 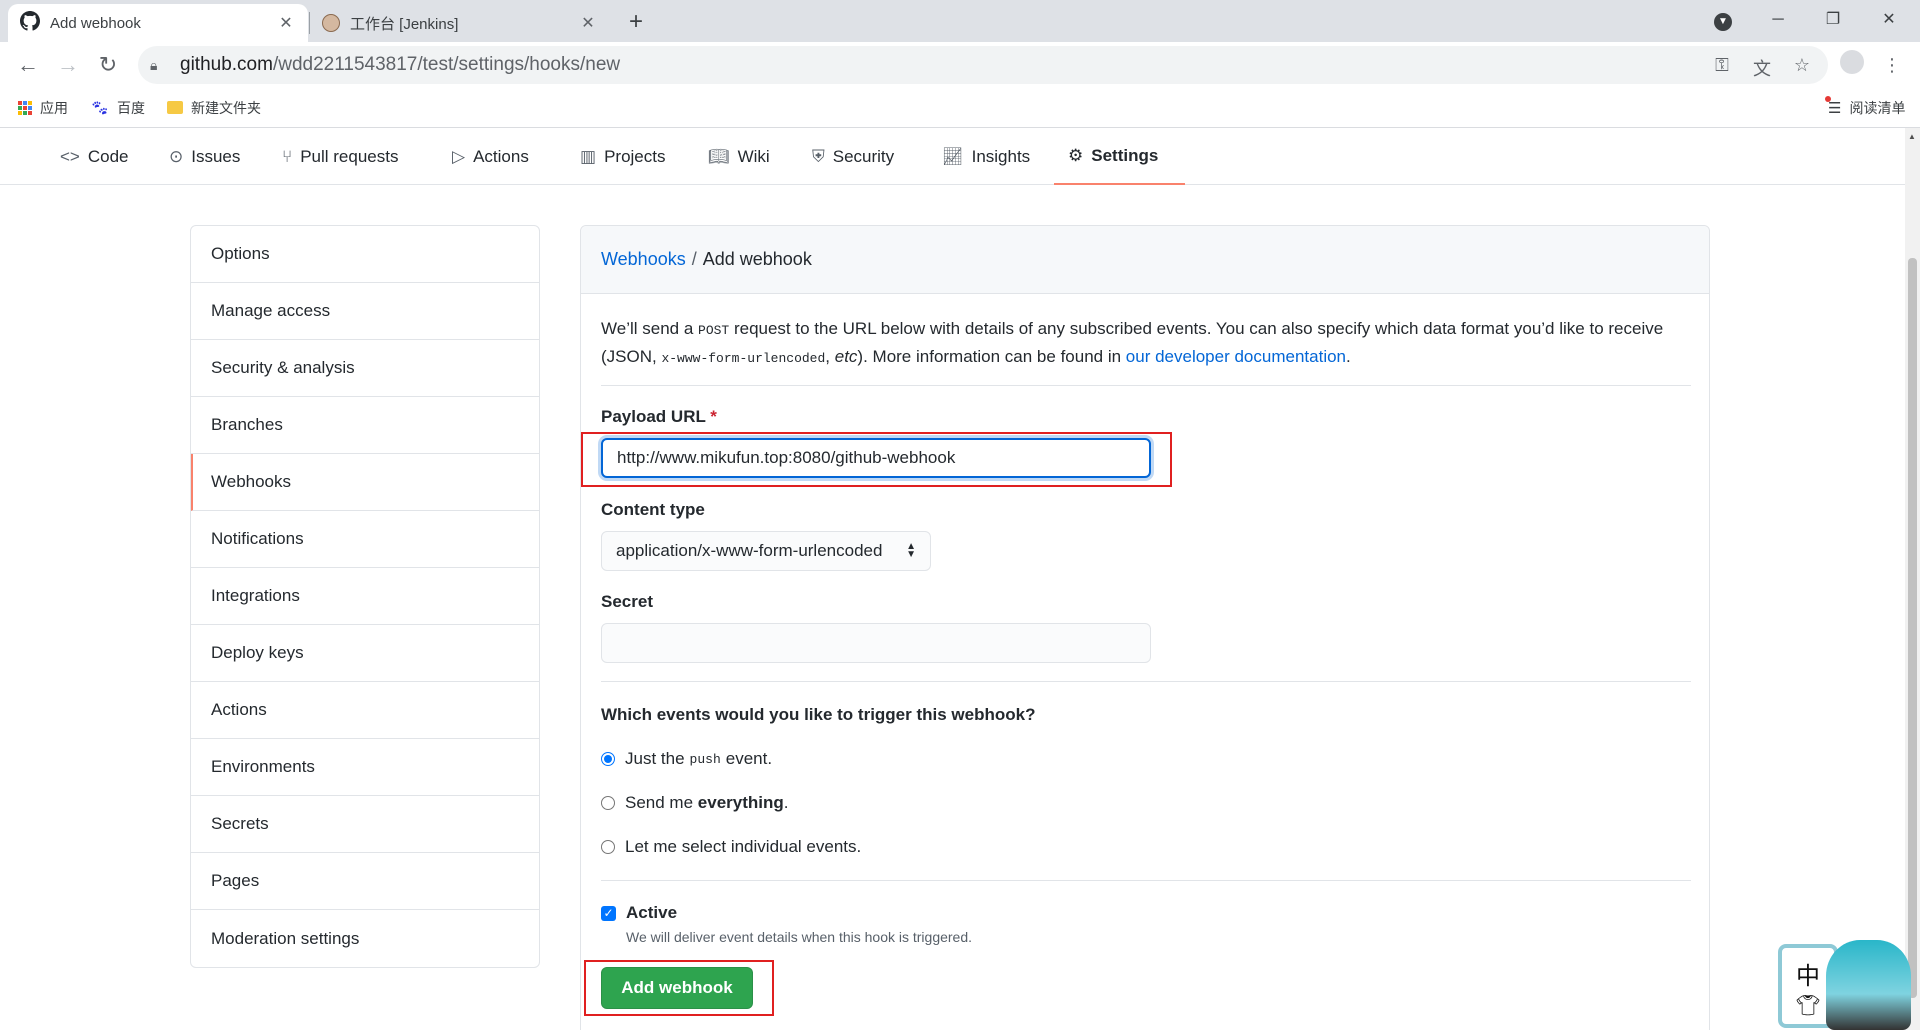 I want to click on restore-icon: ❐, so click(x=1833, y=20).